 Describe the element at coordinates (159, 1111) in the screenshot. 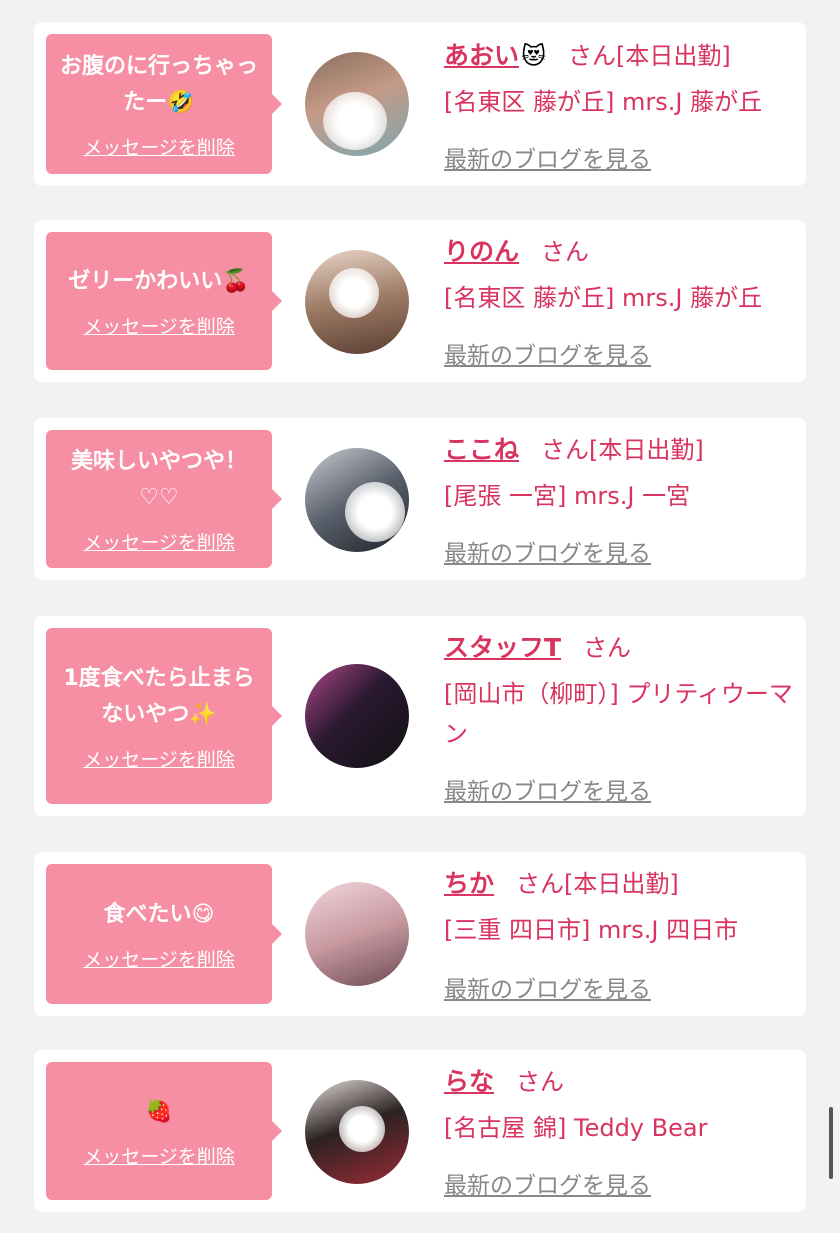

I see `message-text: 🍓` at that location.